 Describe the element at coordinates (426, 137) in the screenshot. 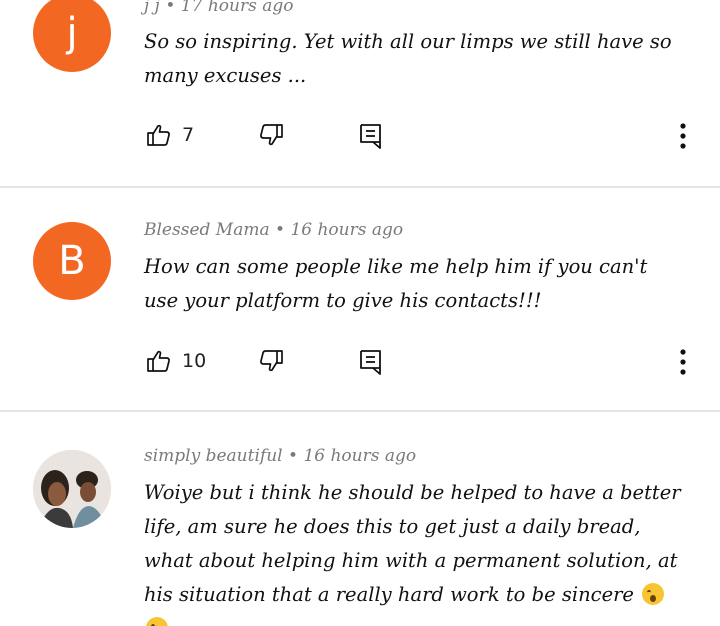

I see `comment-actions: 7` at that location.